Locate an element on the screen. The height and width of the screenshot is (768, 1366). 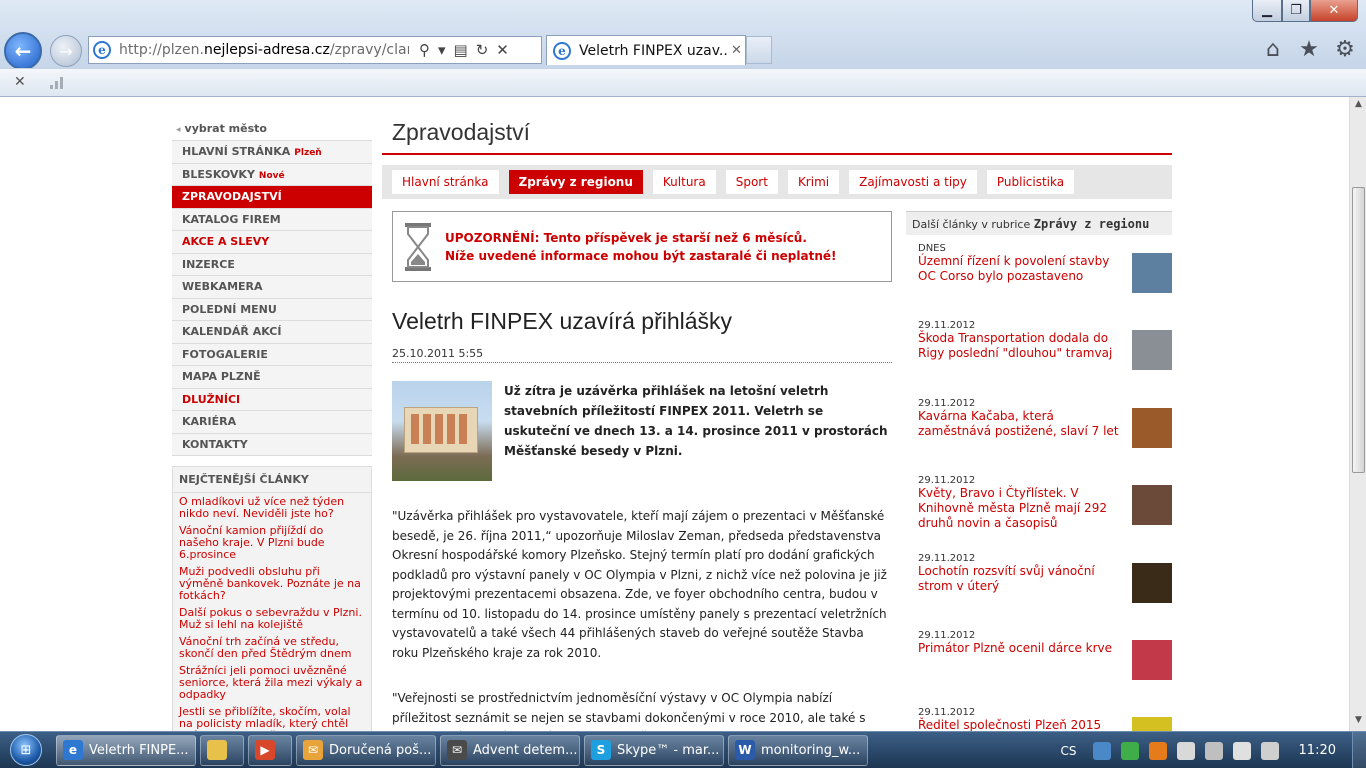
choose-city-link: ◂ vybrat město is located at coordinates (272, 130).